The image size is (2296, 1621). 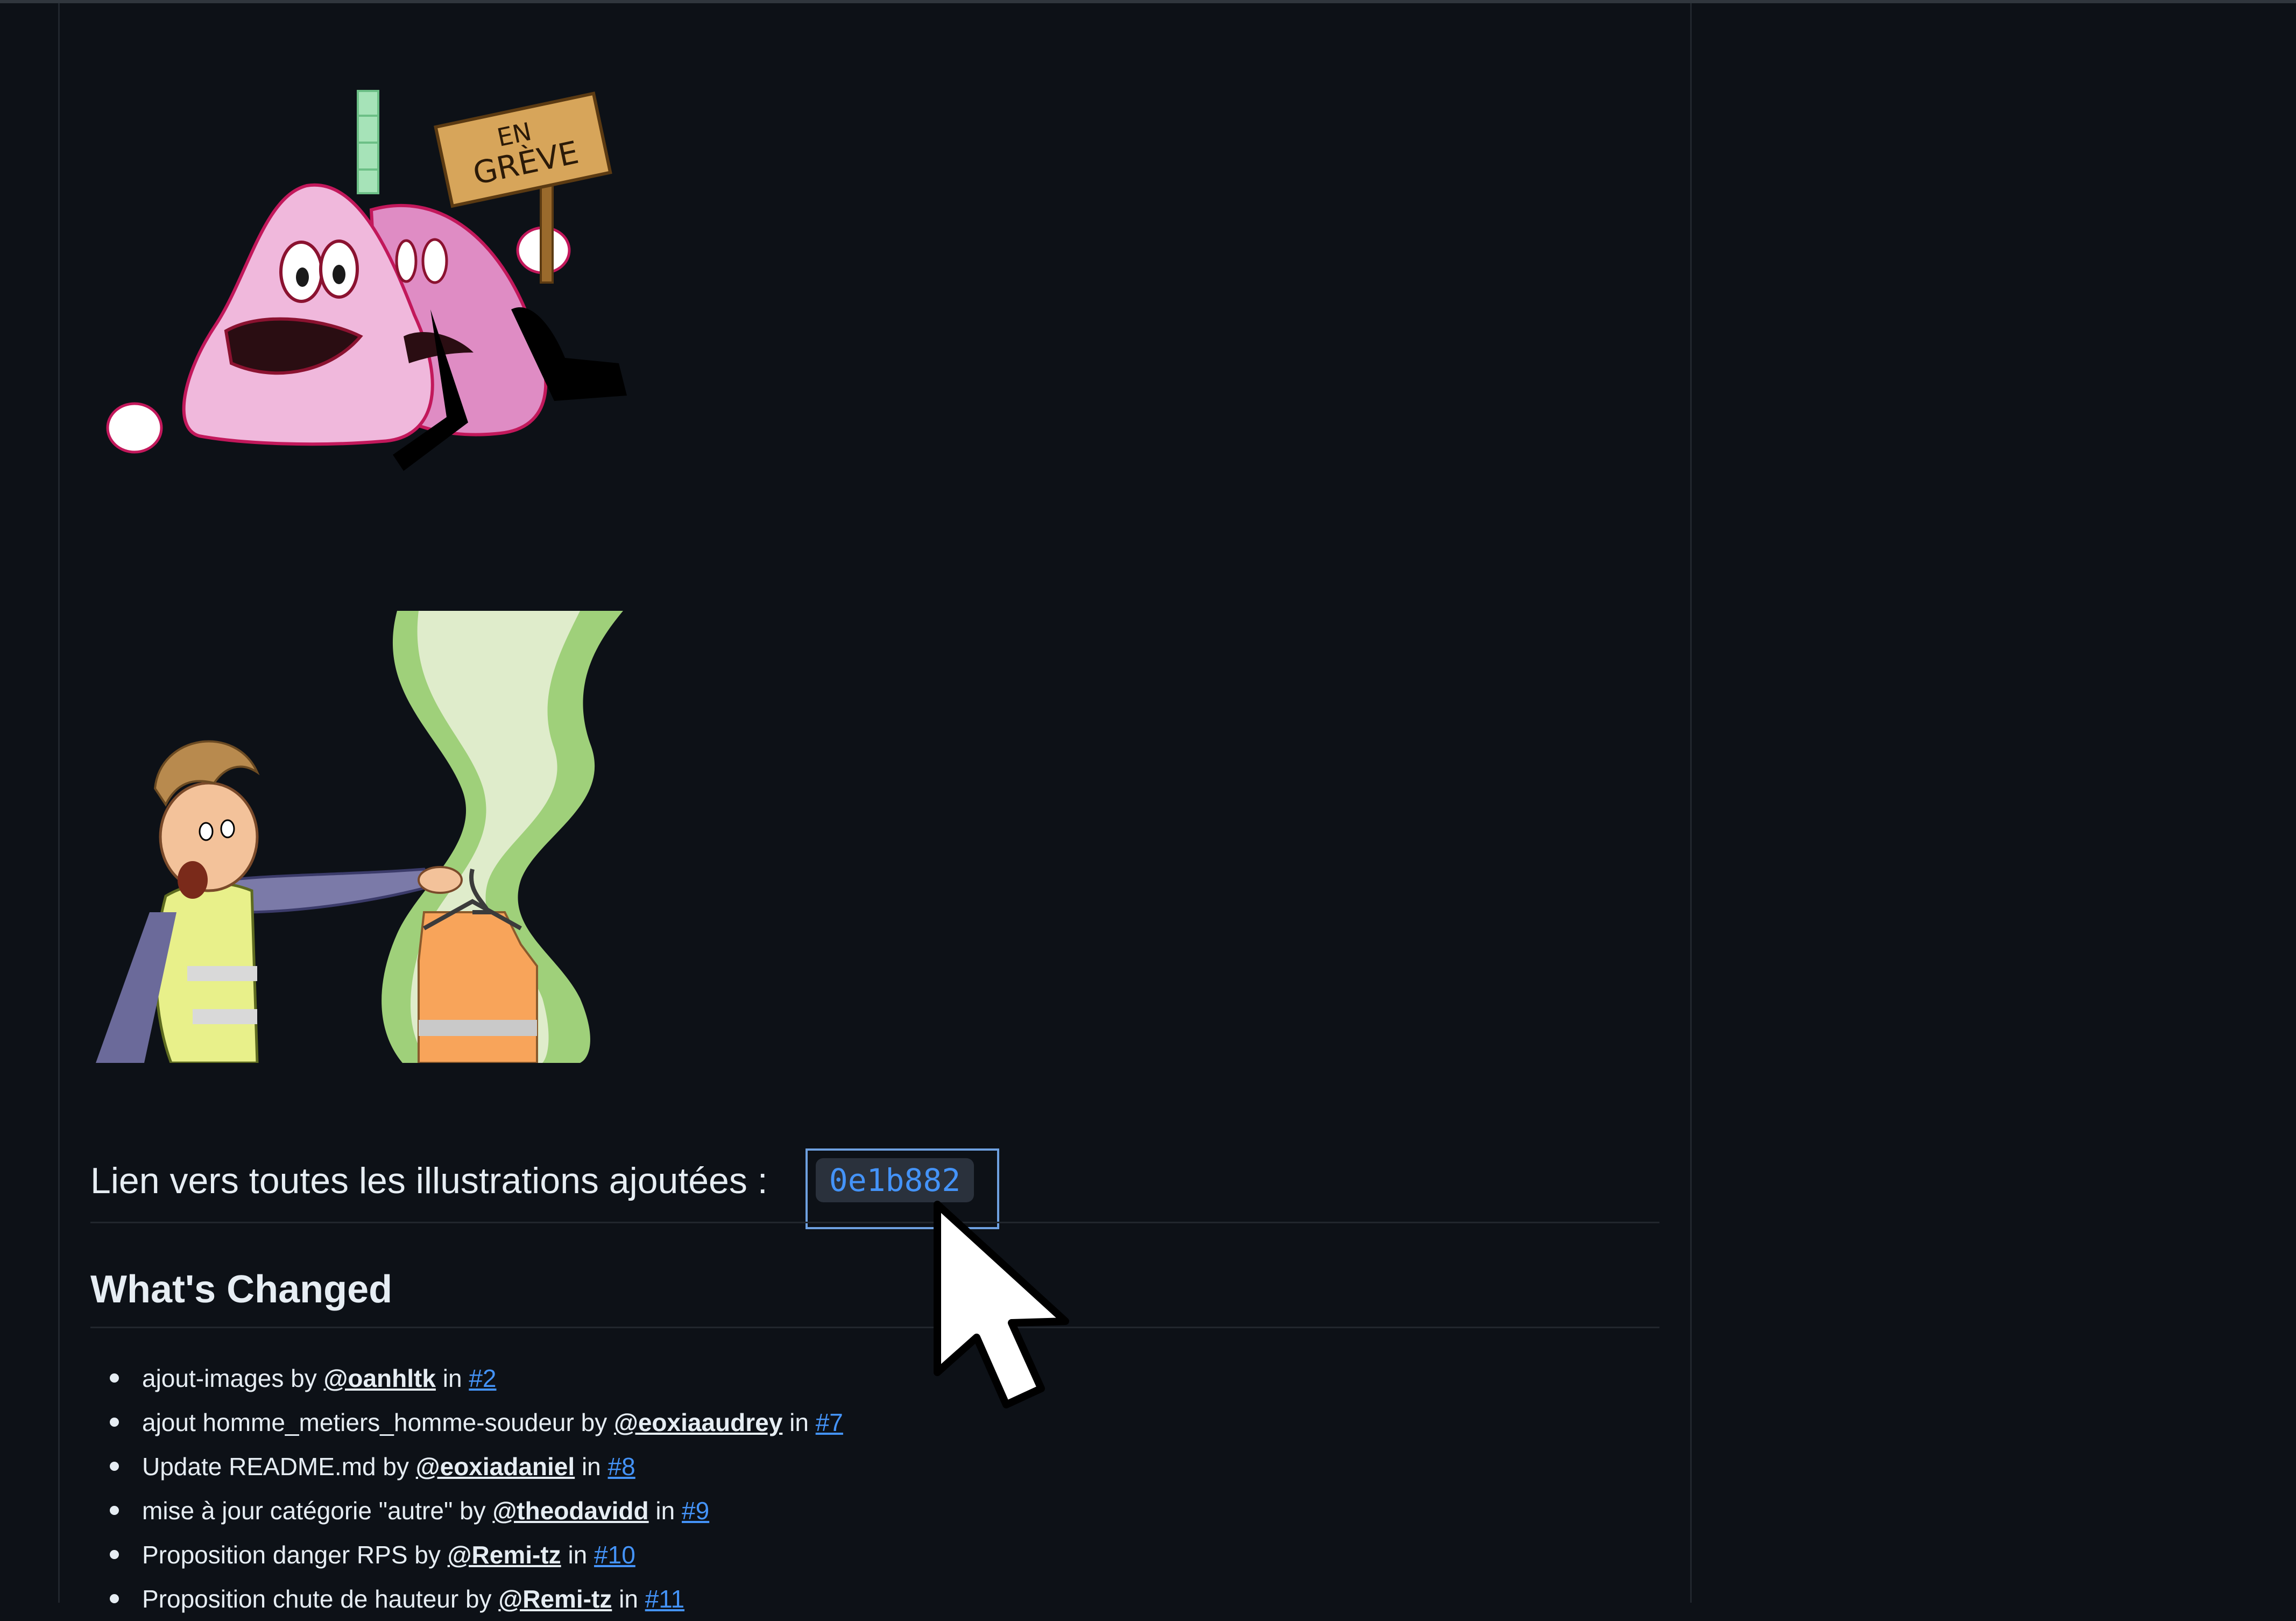 I want to click on user-link: @theodavidd, so click(x=570, y=1511).